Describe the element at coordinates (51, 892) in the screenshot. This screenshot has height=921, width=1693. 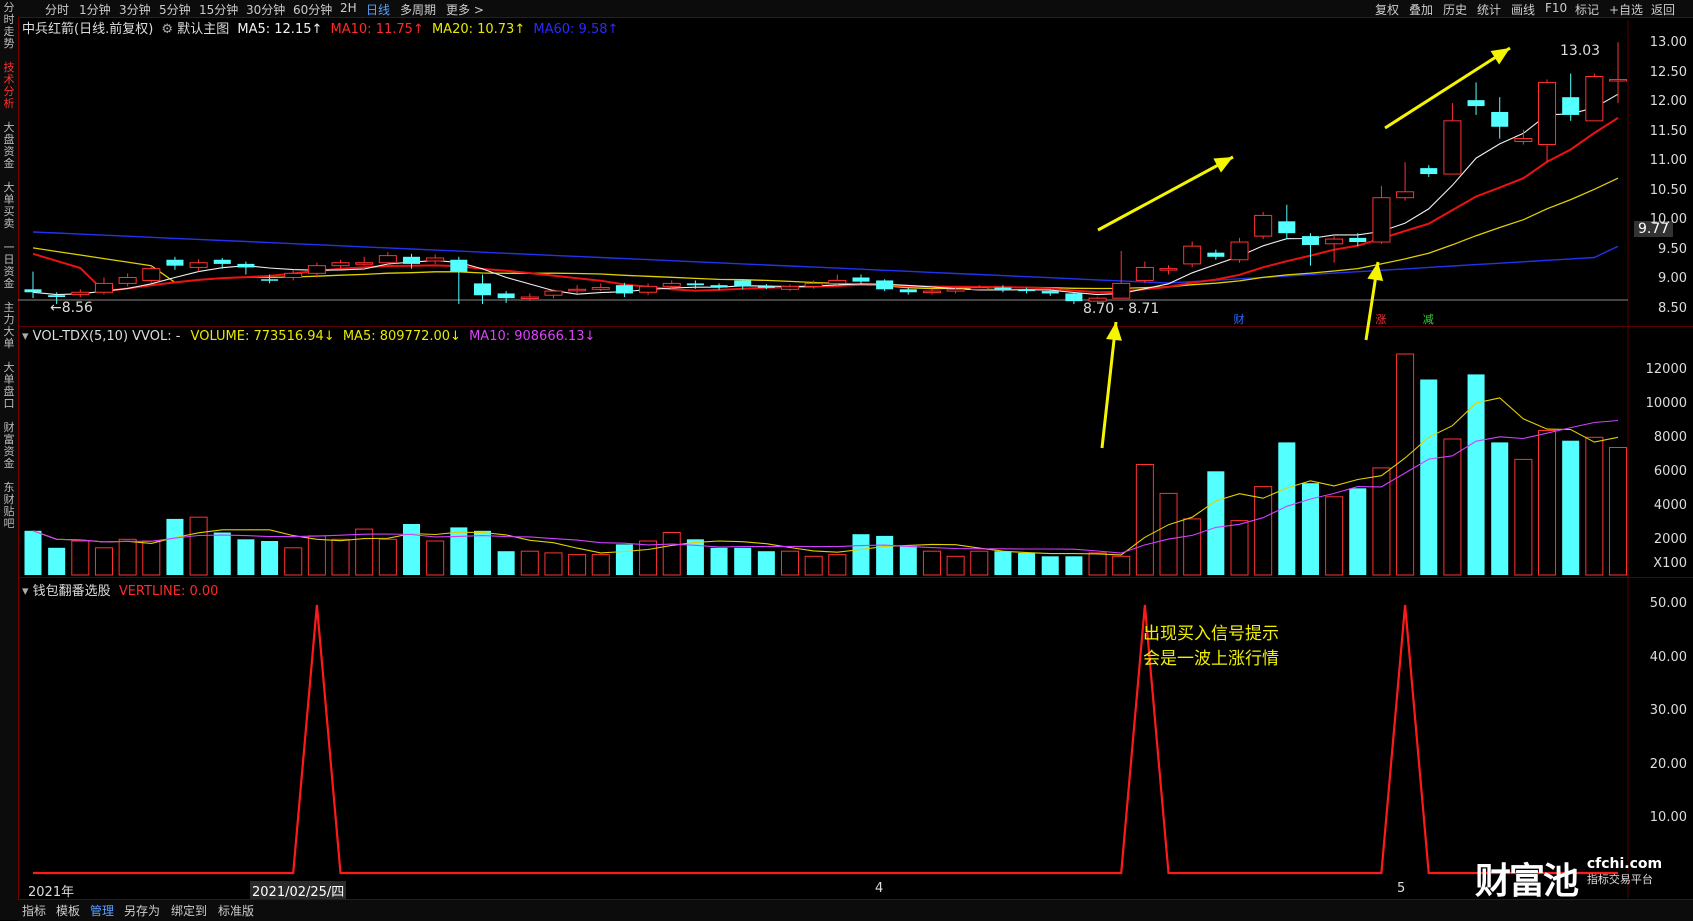
I see `x-axis-label: 2021年` at that location.